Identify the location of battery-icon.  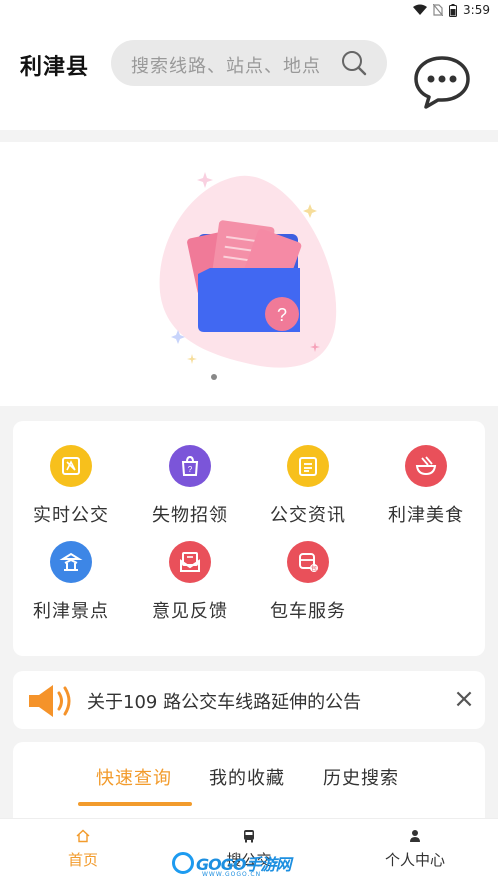
(453, 10).